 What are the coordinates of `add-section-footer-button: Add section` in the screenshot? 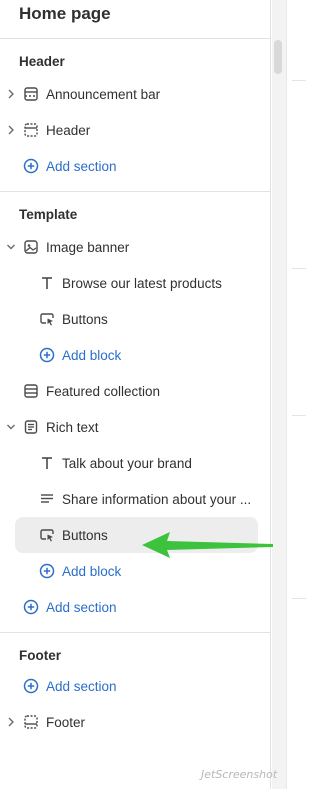 It's located at (130, 686).